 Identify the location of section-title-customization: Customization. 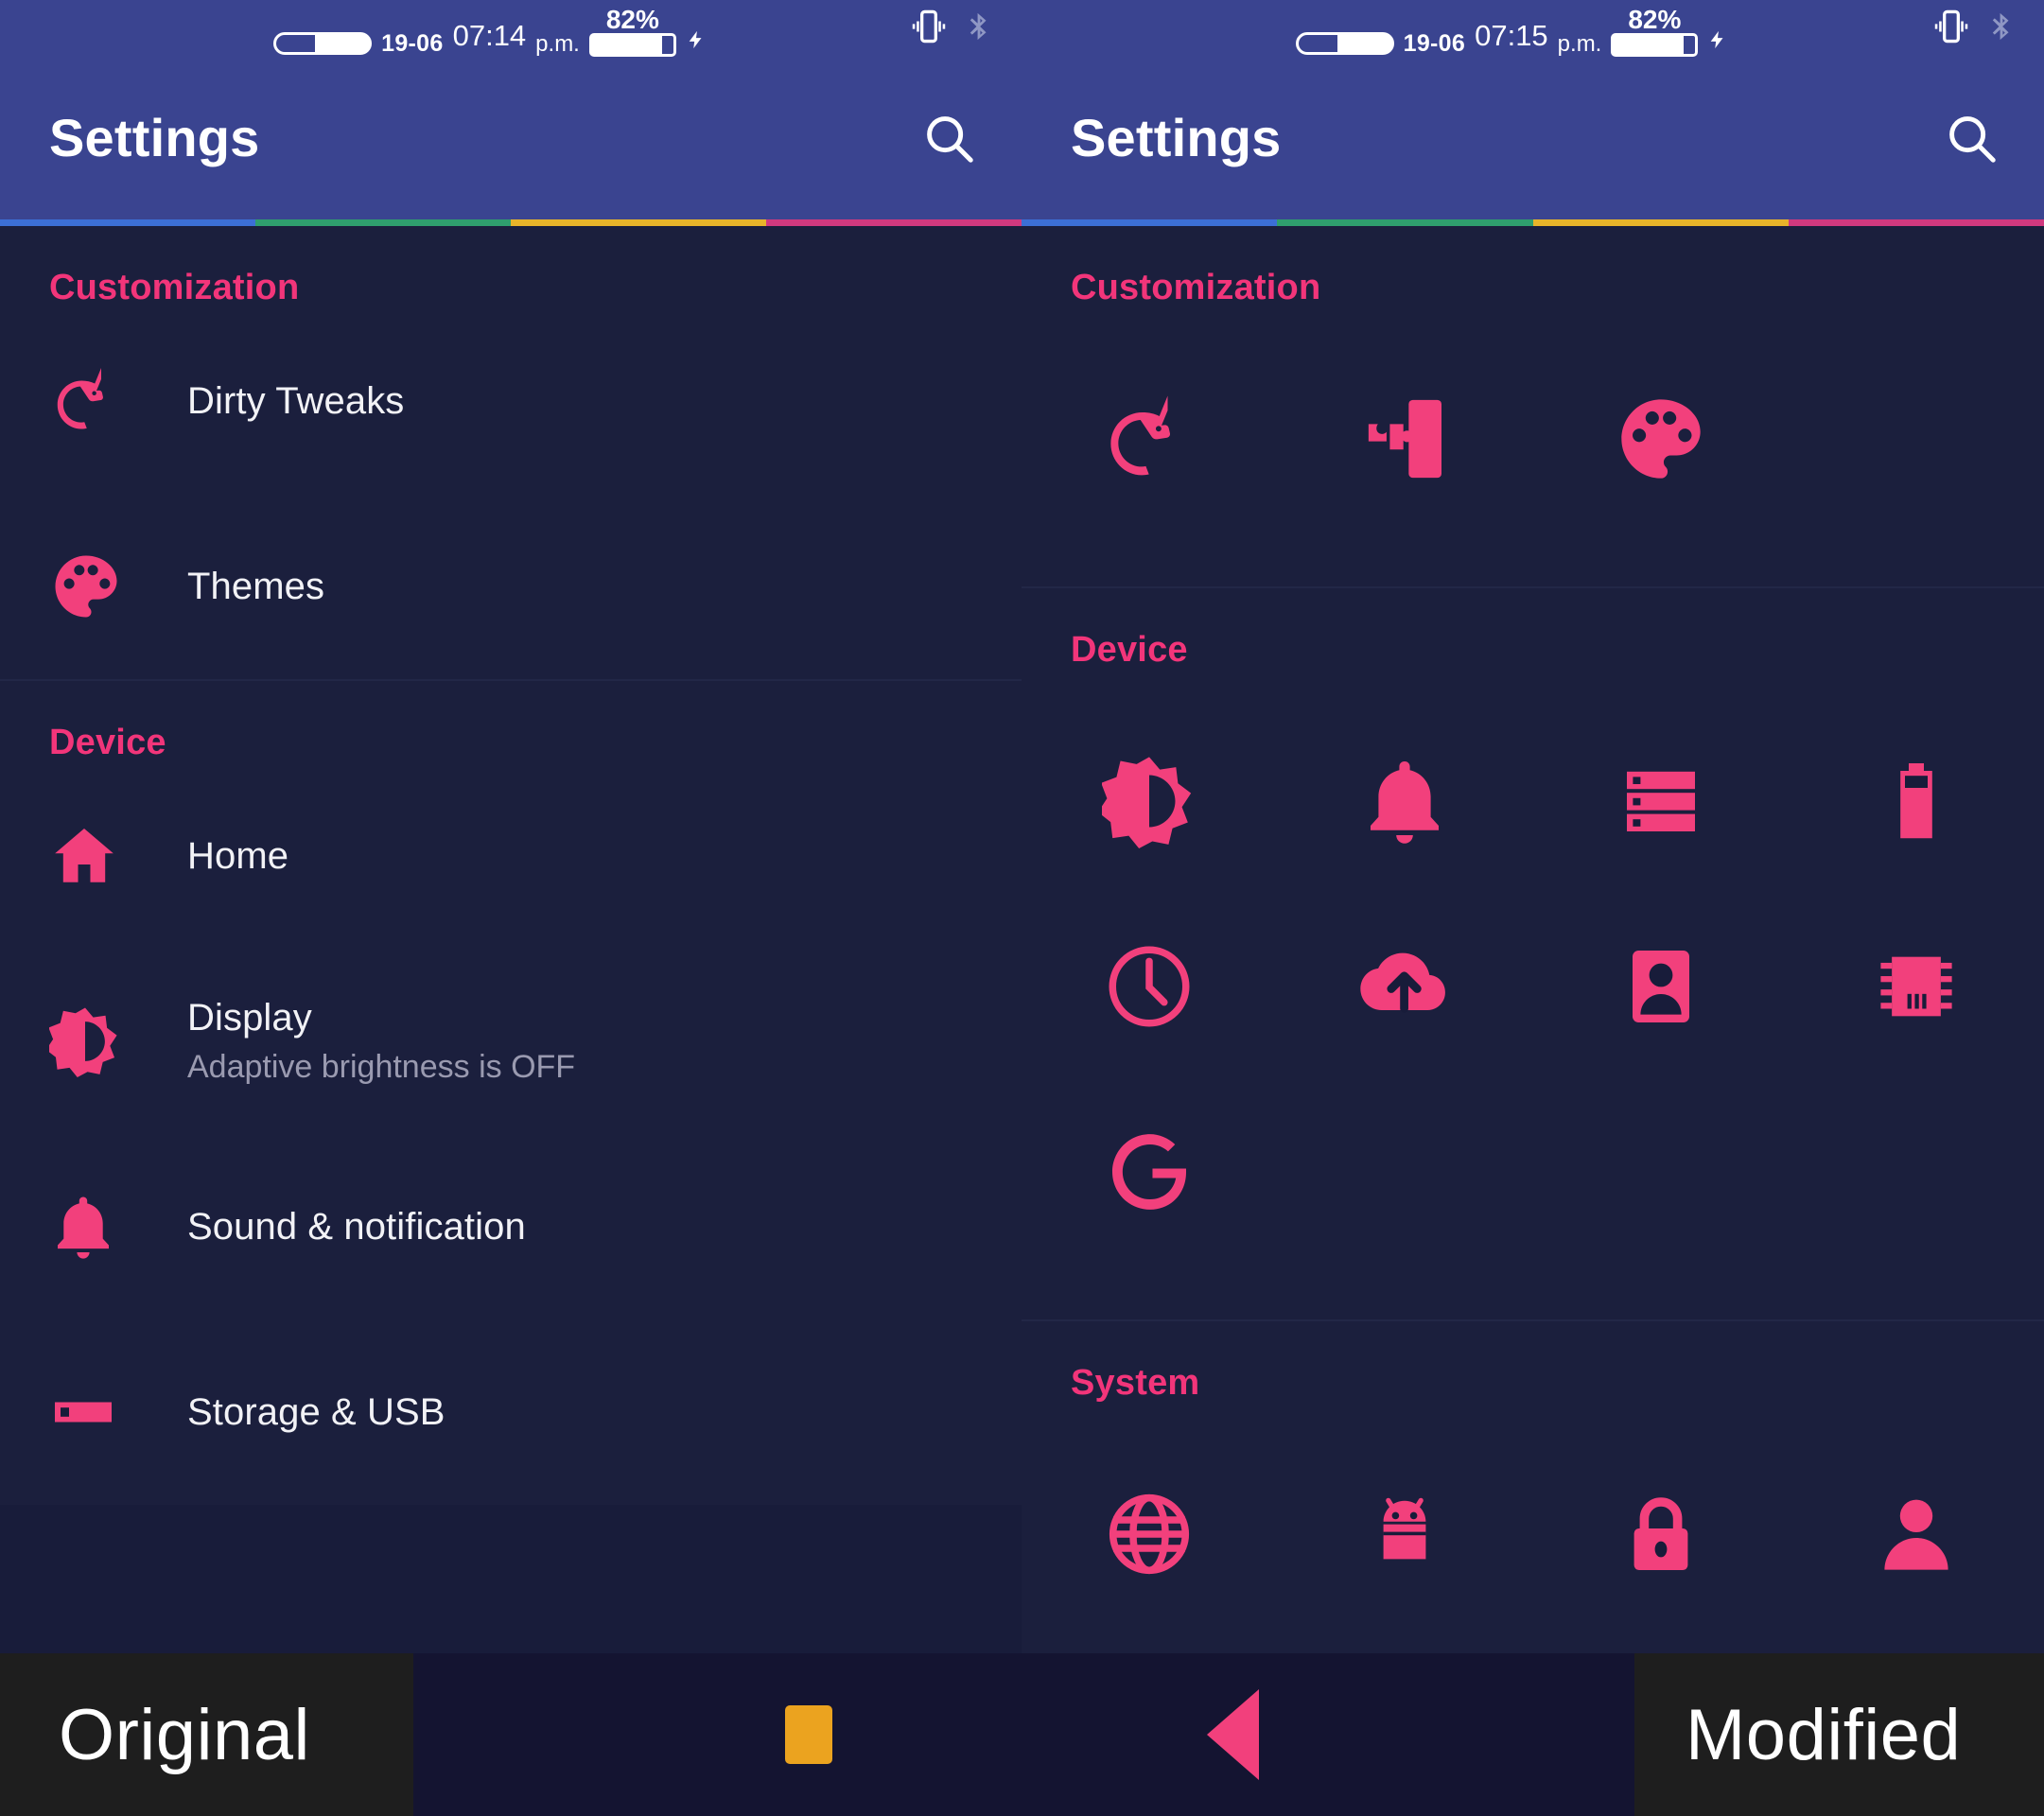
(1196, 287).